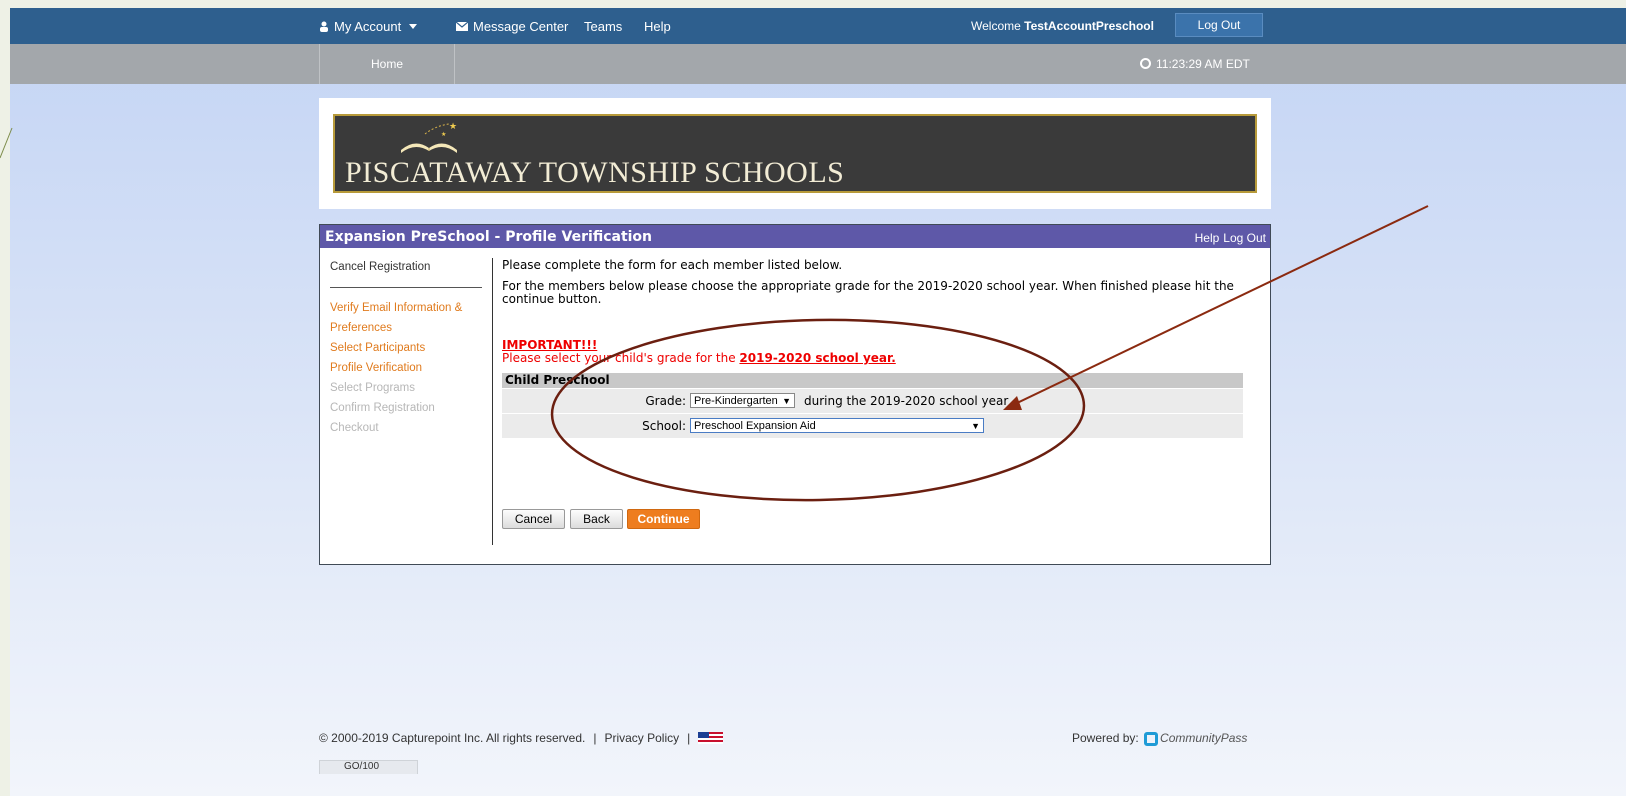 The height and width of the screenshot is (796, 1626). What do you see at coordinates (462, 26) in the screenshot?
I see `envelope-icon` at bounding box center [462, 26].